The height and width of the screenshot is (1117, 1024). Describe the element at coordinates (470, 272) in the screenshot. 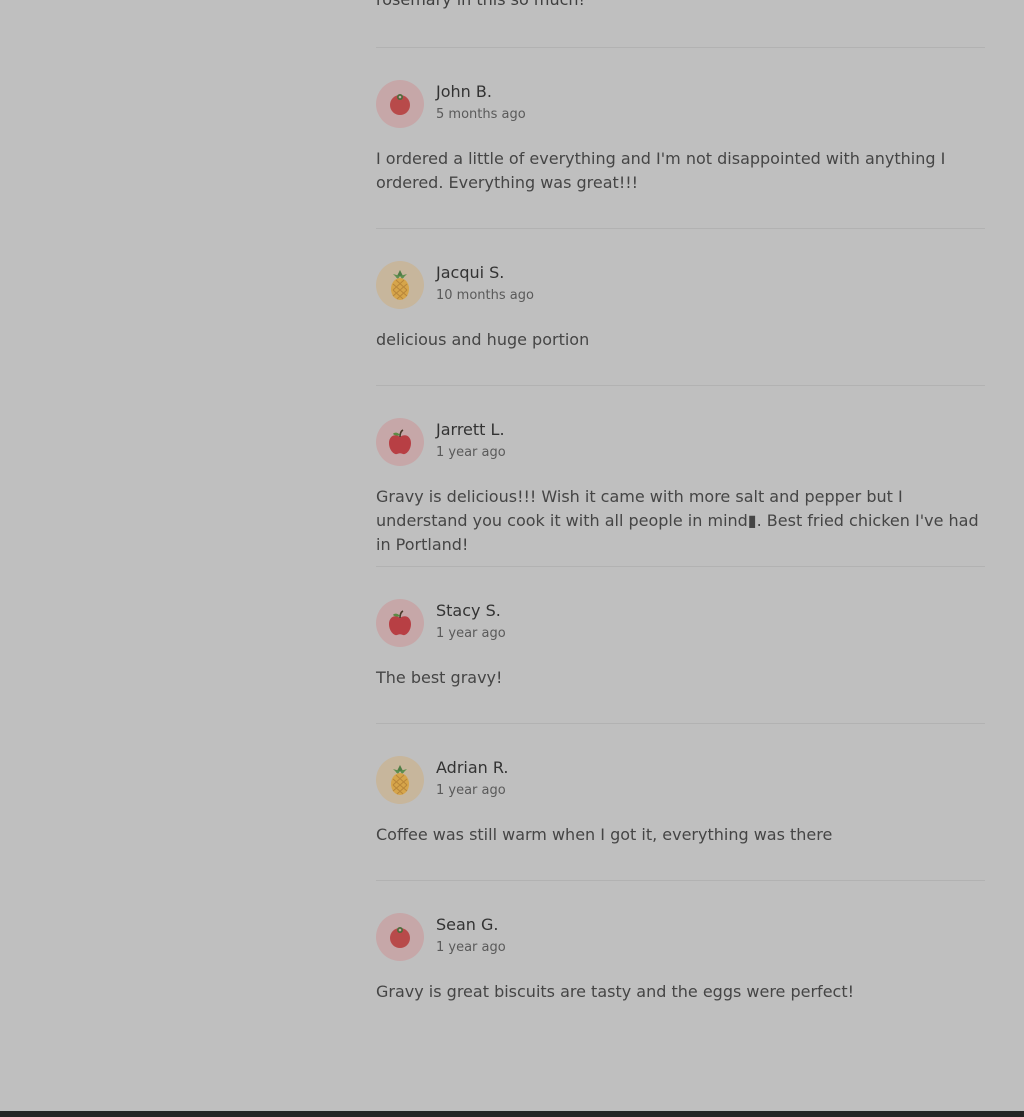

I see `reviewer-name: Jacqui S.` at that location.